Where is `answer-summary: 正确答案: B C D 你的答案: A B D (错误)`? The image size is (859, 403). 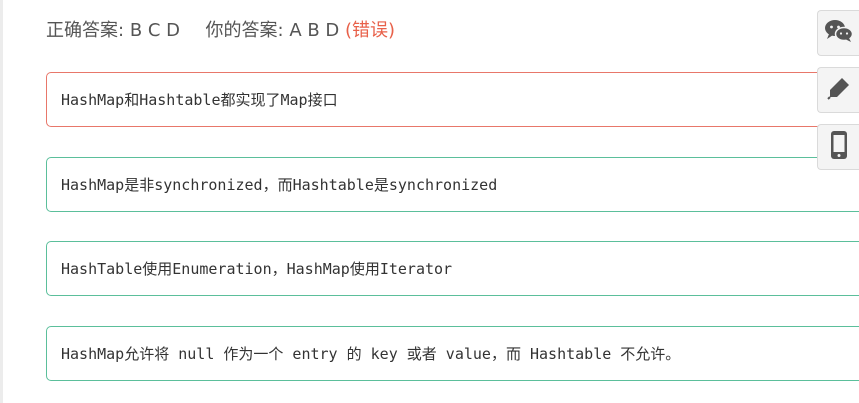 answer-summary: 正确答案: B C D 你的答案: A B D (错误) is located at coordinates (220, 31).